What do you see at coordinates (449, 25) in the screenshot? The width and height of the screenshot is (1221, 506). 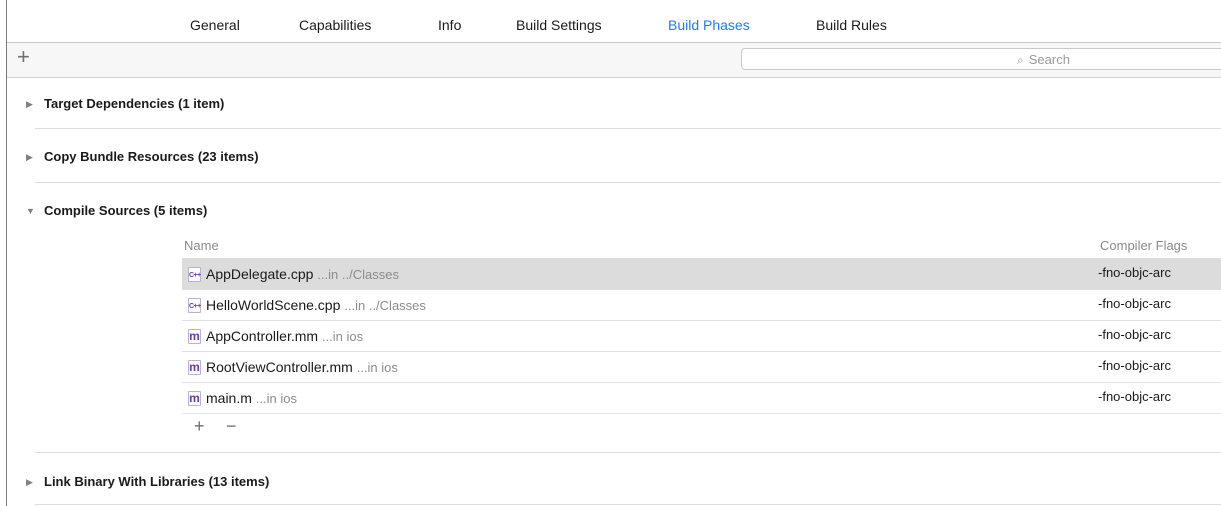 I see `tab-info: Info` at bounding box center [449, 25].